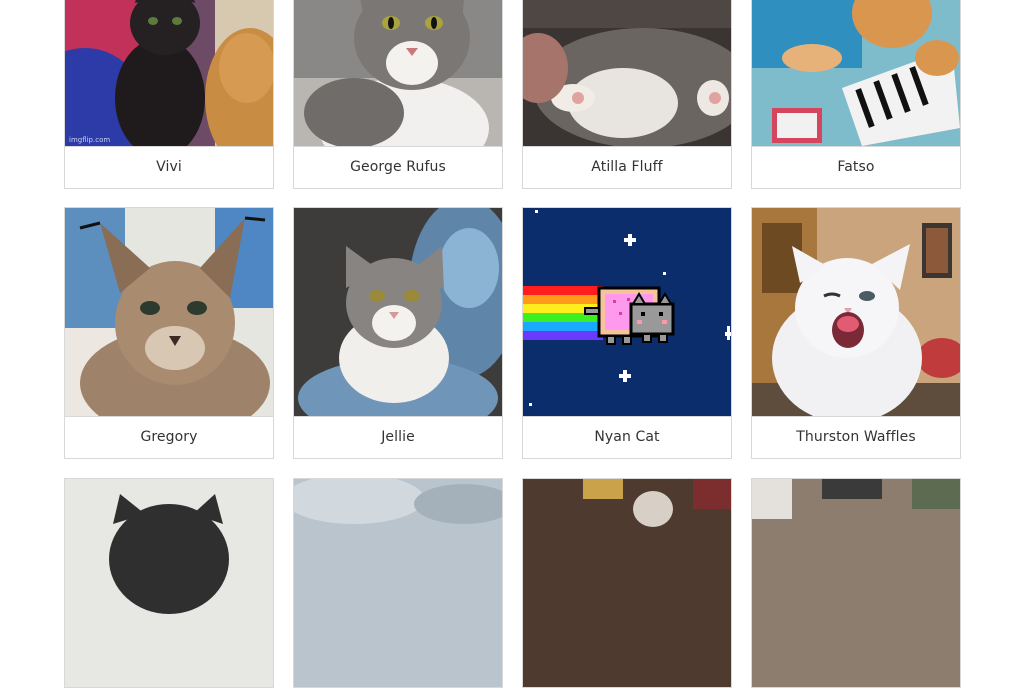 This screenshot has width=1024, height=688. Describe the element at coordinates (398, 167) in the screenshot. I see `cat-name-label: George Rufus` at that location.